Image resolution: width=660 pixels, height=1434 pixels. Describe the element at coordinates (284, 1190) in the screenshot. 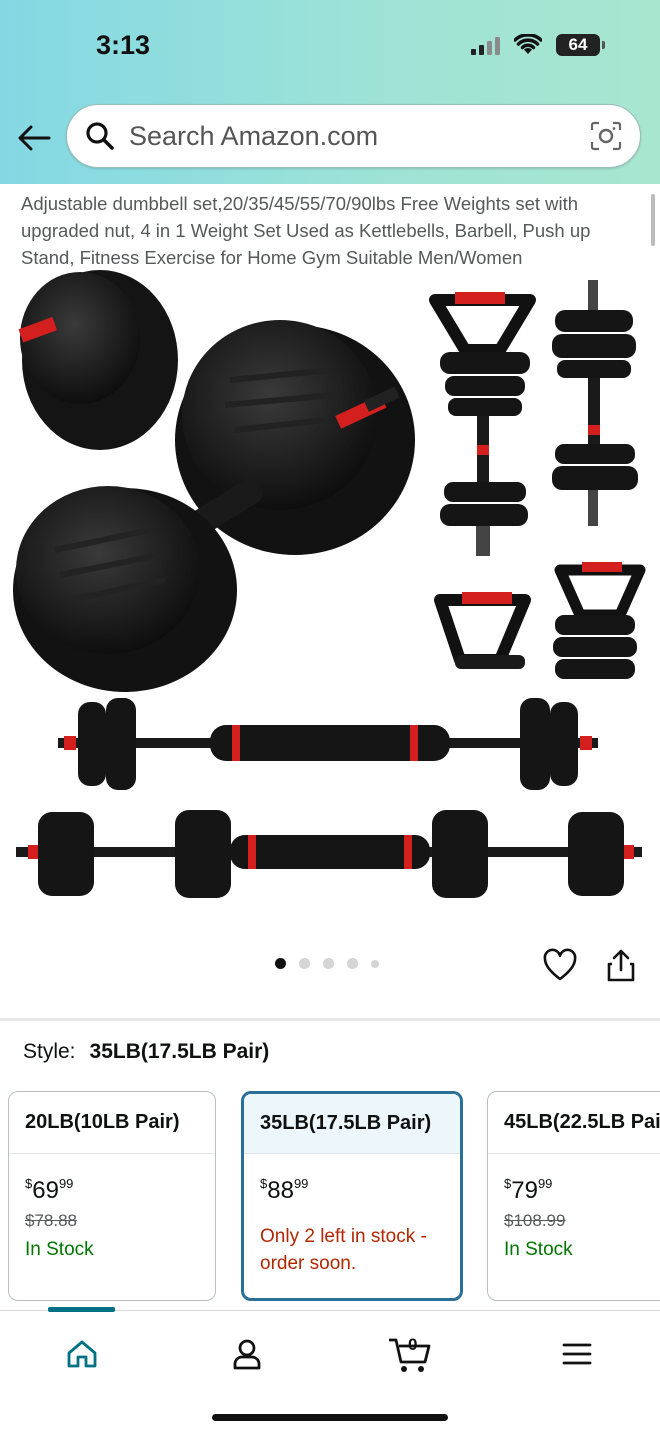

I see `price: $8899` at that location.